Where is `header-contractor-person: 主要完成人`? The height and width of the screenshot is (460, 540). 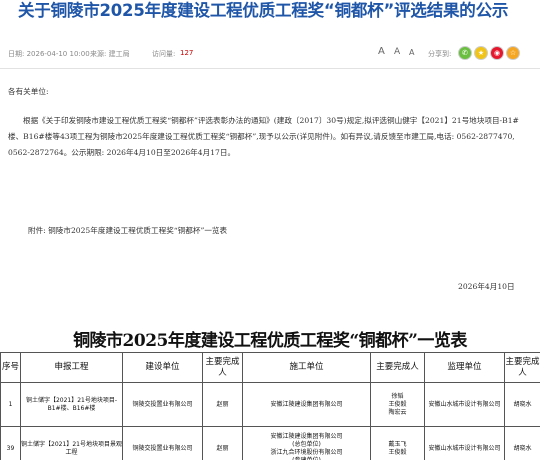 header-contractor-person: 主要完成人 is located at coordinates (397, 367).